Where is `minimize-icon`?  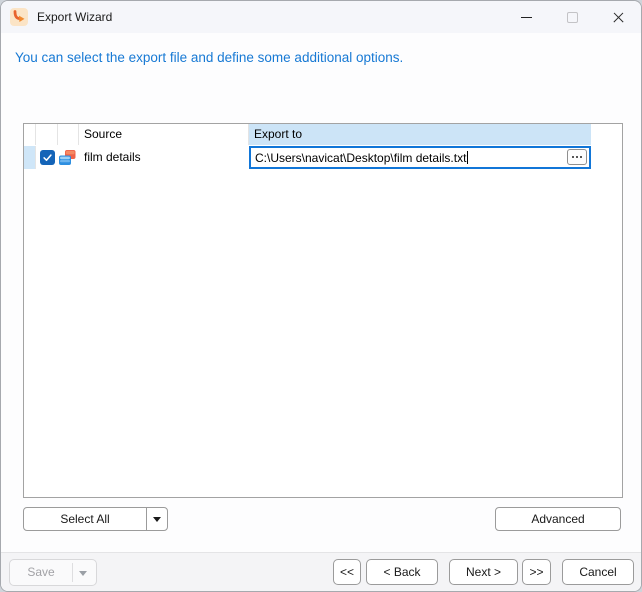 minimize-icon is located at coordinates (526, 17).